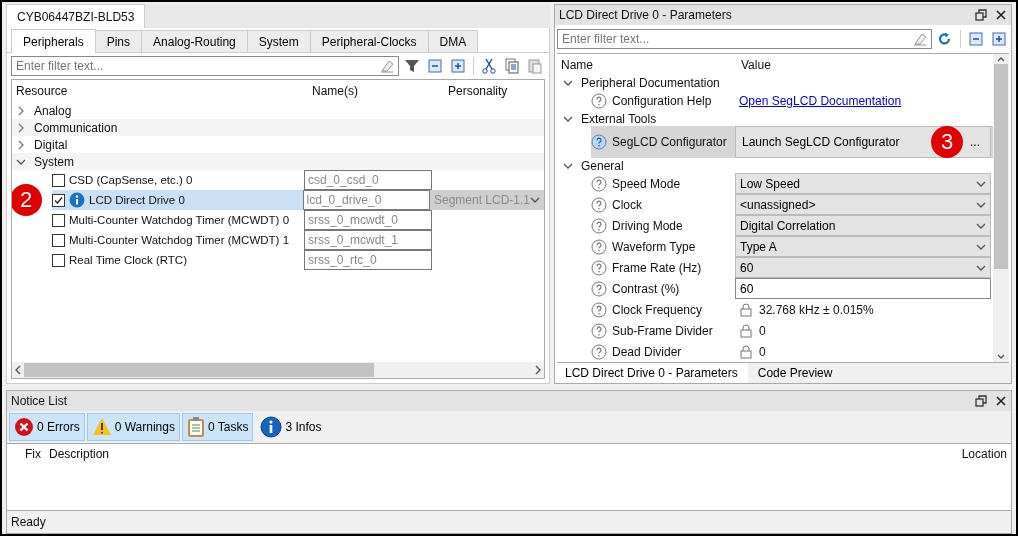  What do you see at coordinates (27, 200) in the screenshot?
I see `callout-badge: 2` at bounding box center [27, 200].